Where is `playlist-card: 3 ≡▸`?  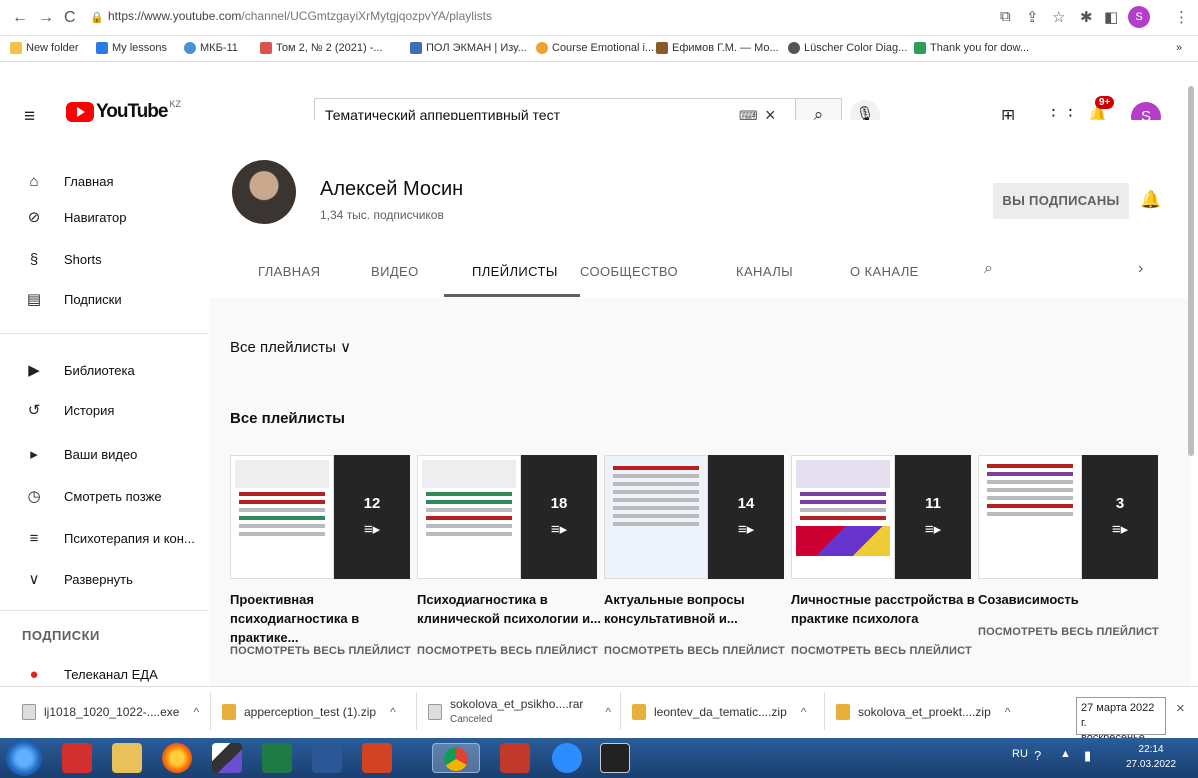
playlist-card: 3 ≡▸ is located at coordinates (1068, 517).